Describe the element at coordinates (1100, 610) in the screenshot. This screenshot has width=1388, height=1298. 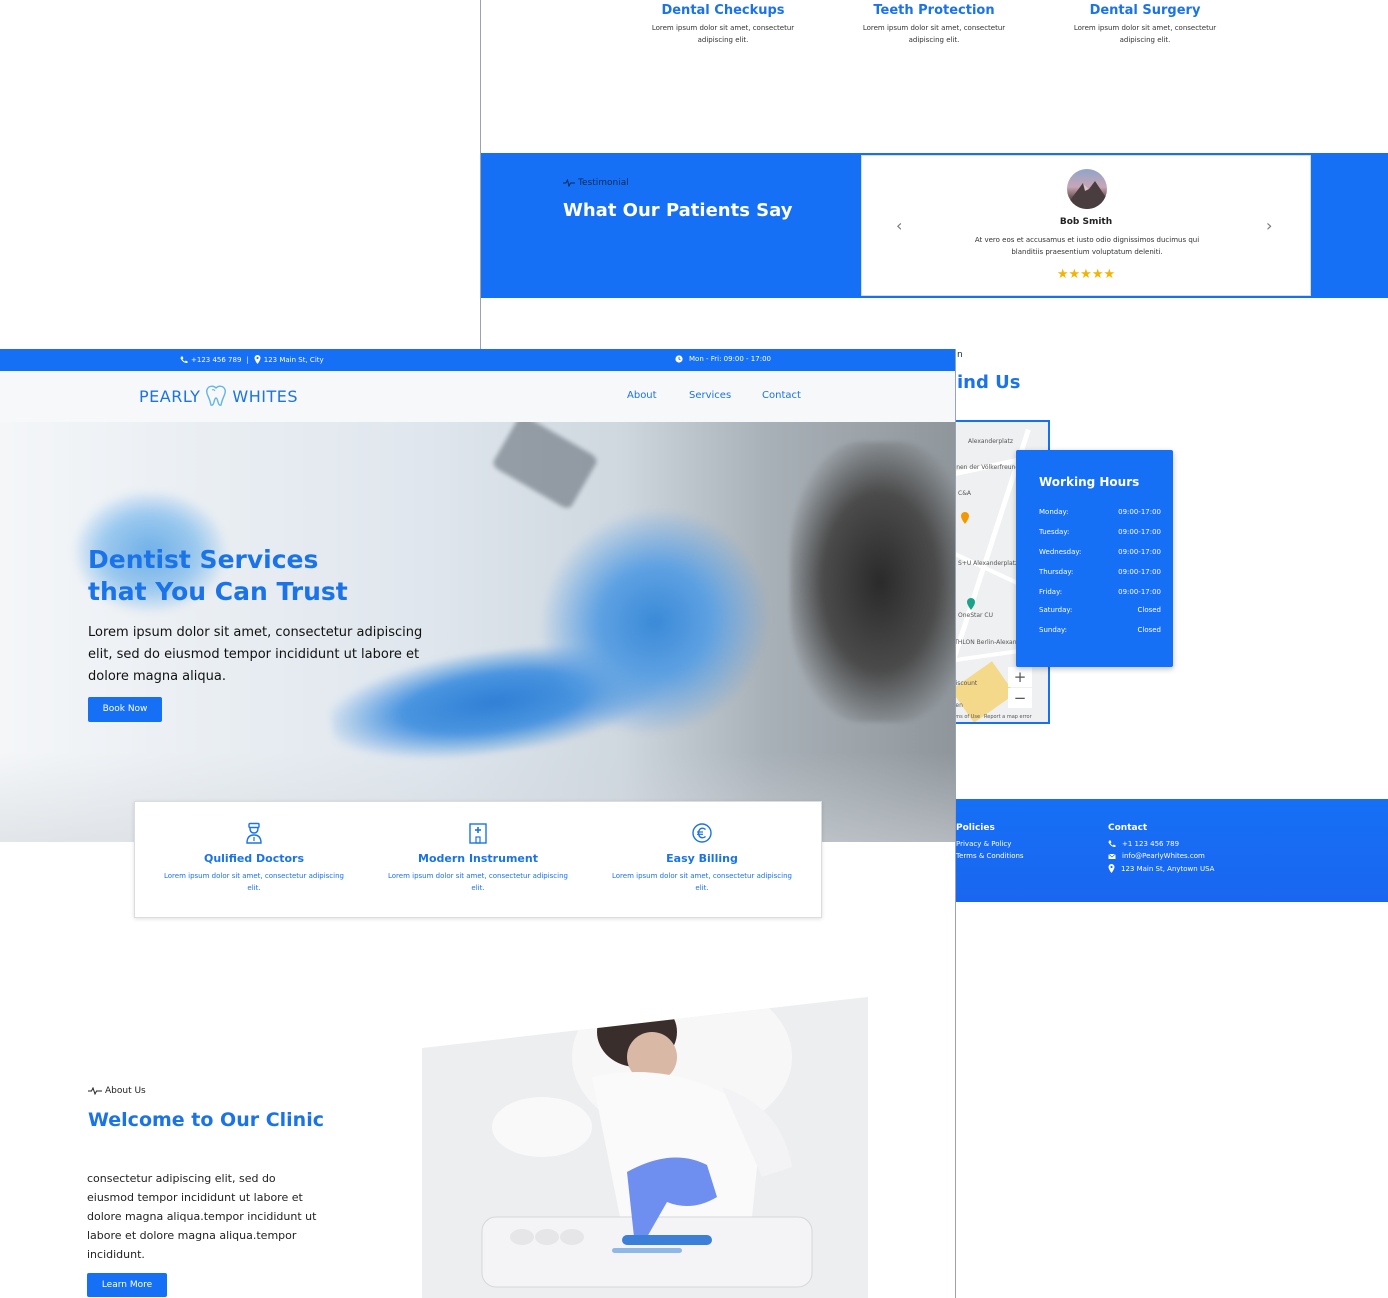
I see `hours-row: Saturday: Closed` at that location.